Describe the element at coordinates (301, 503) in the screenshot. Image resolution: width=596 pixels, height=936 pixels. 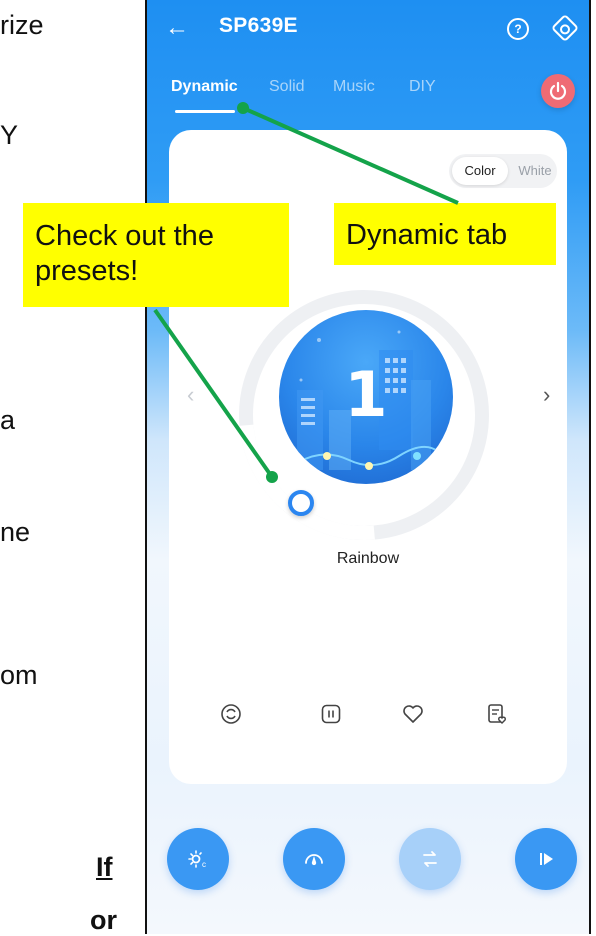
I see `dial-slider-knob` at that location.